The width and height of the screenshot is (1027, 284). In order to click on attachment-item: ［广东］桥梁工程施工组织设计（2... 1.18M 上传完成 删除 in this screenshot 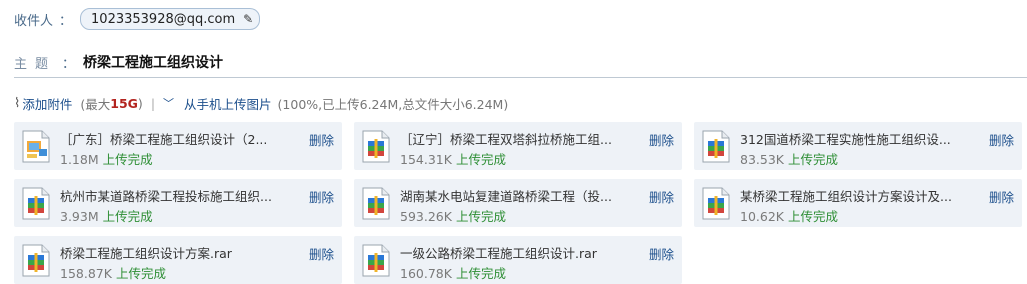, I will do `click(178, 146)`.